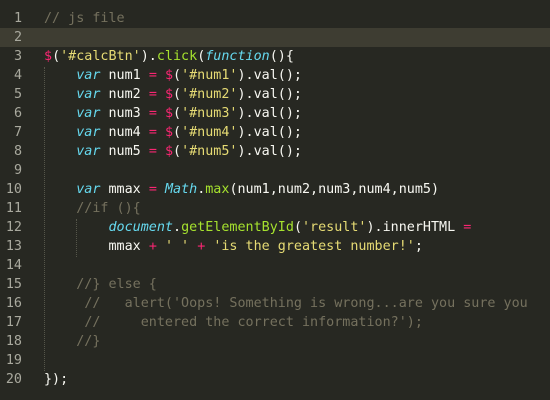  I want to click on indent-guide, so click(76, 238).